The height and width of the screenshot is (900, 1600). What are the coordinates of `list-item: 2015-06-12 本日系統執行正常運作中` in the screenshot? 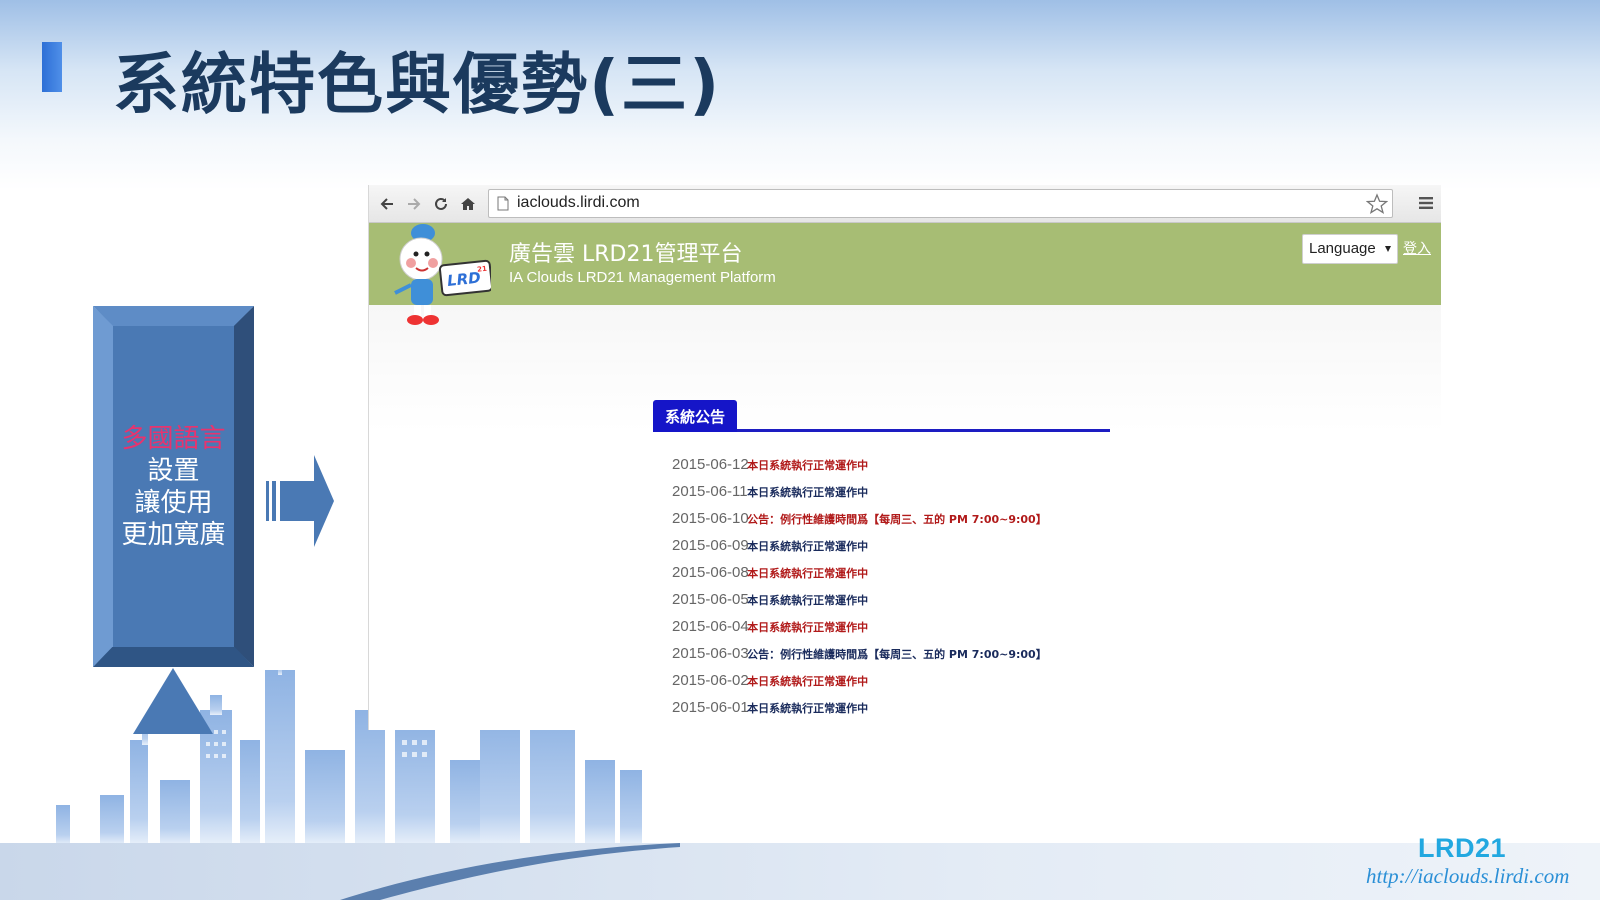 It's located at (881, 467).